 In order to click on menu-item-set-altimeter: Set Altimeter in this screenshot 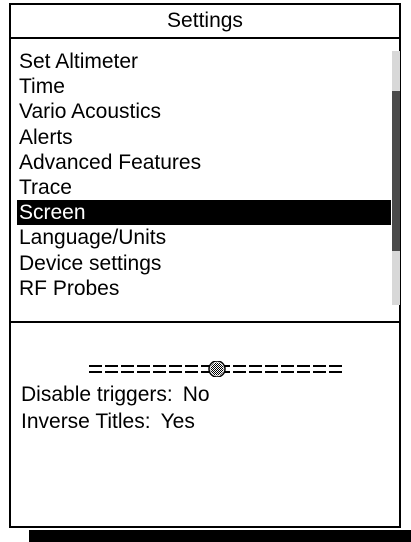, I will do `click(204, 61)`.